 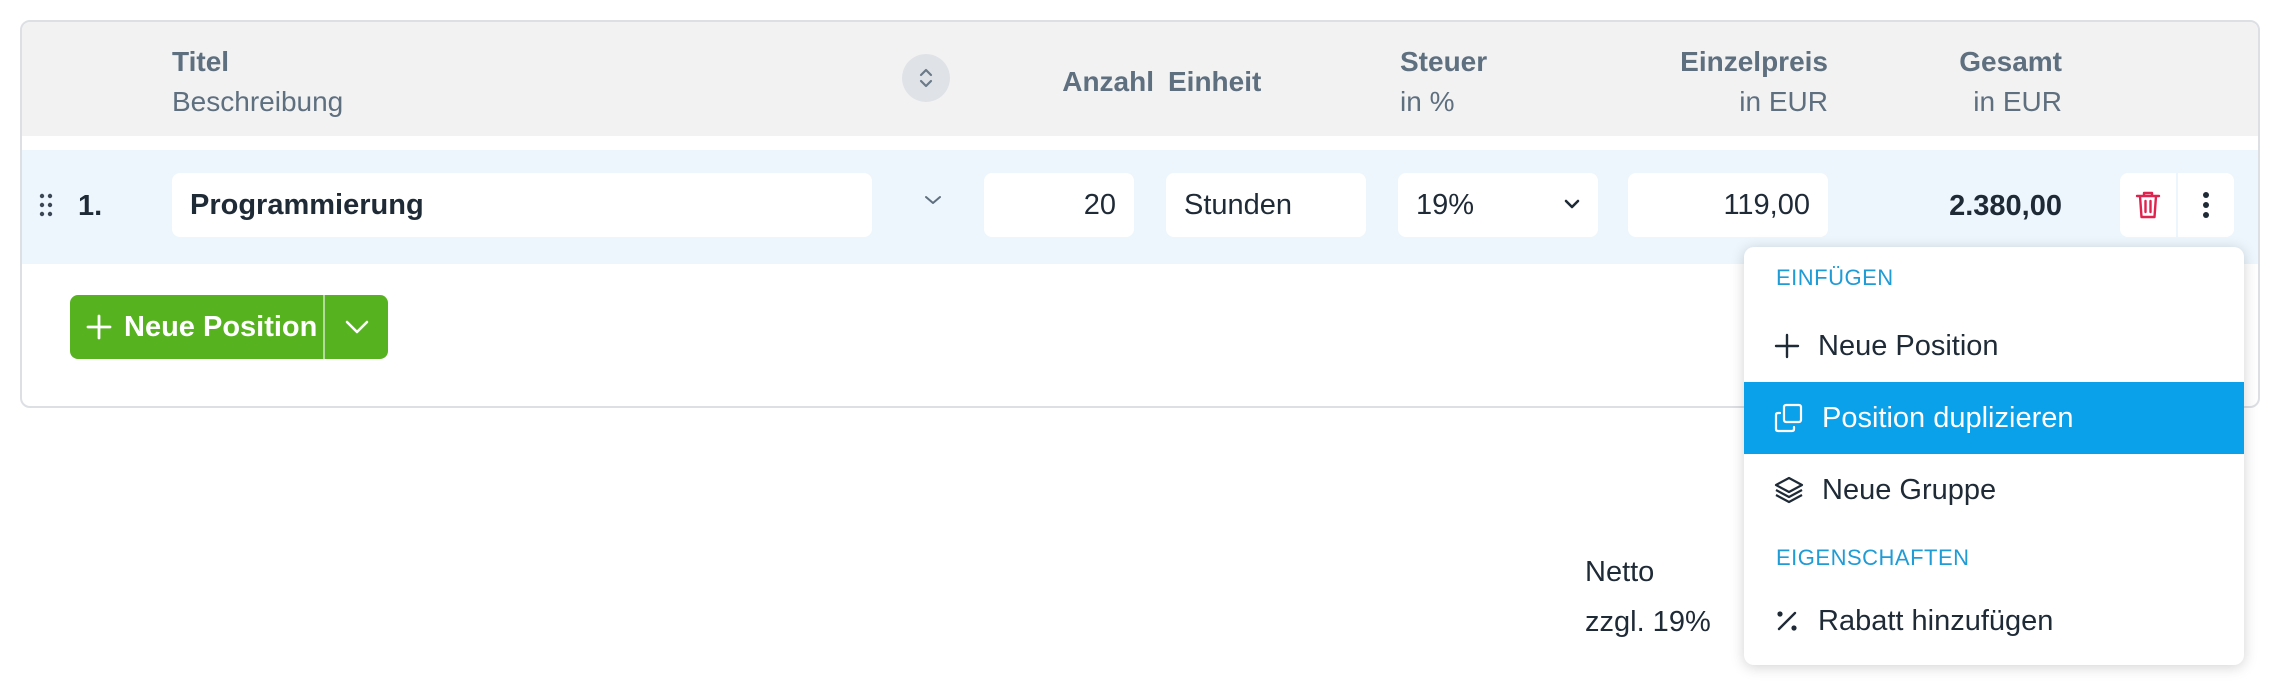 I want to click on more-vertical-icon, so click(x=2206, y=205).